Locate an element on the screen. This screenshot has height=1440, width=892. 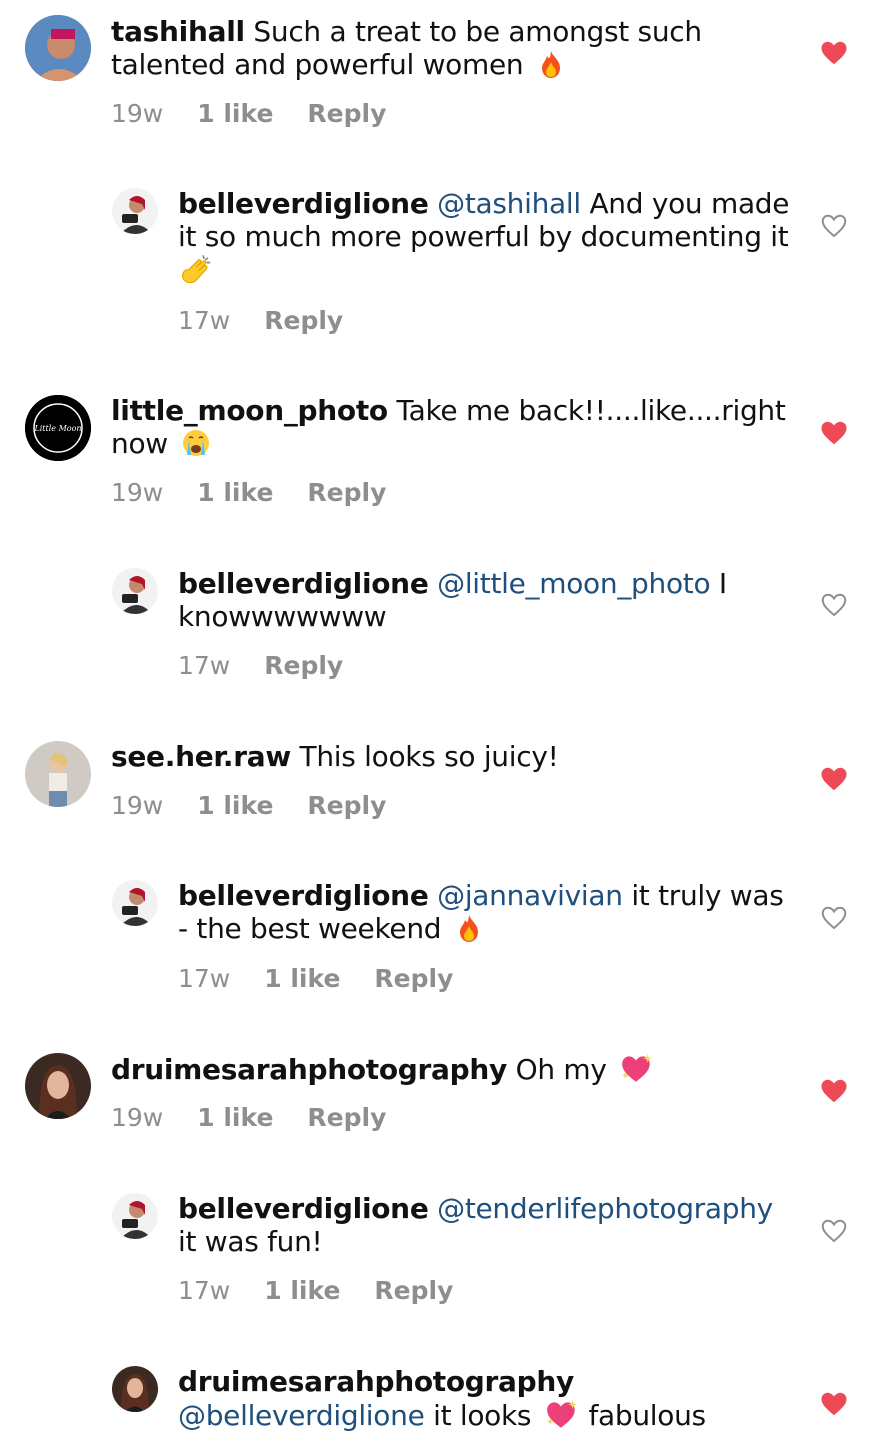
avatar: Little Moon is located at coordinates (58, 428).